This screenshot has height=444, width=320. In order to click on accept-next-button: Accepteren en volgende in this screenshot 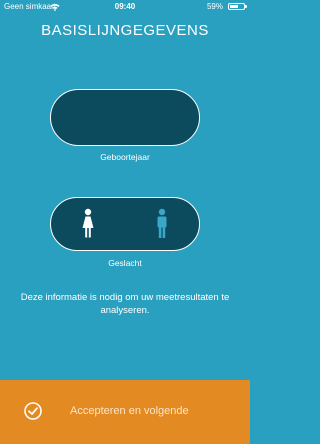, I will do `click(125, 412)`.